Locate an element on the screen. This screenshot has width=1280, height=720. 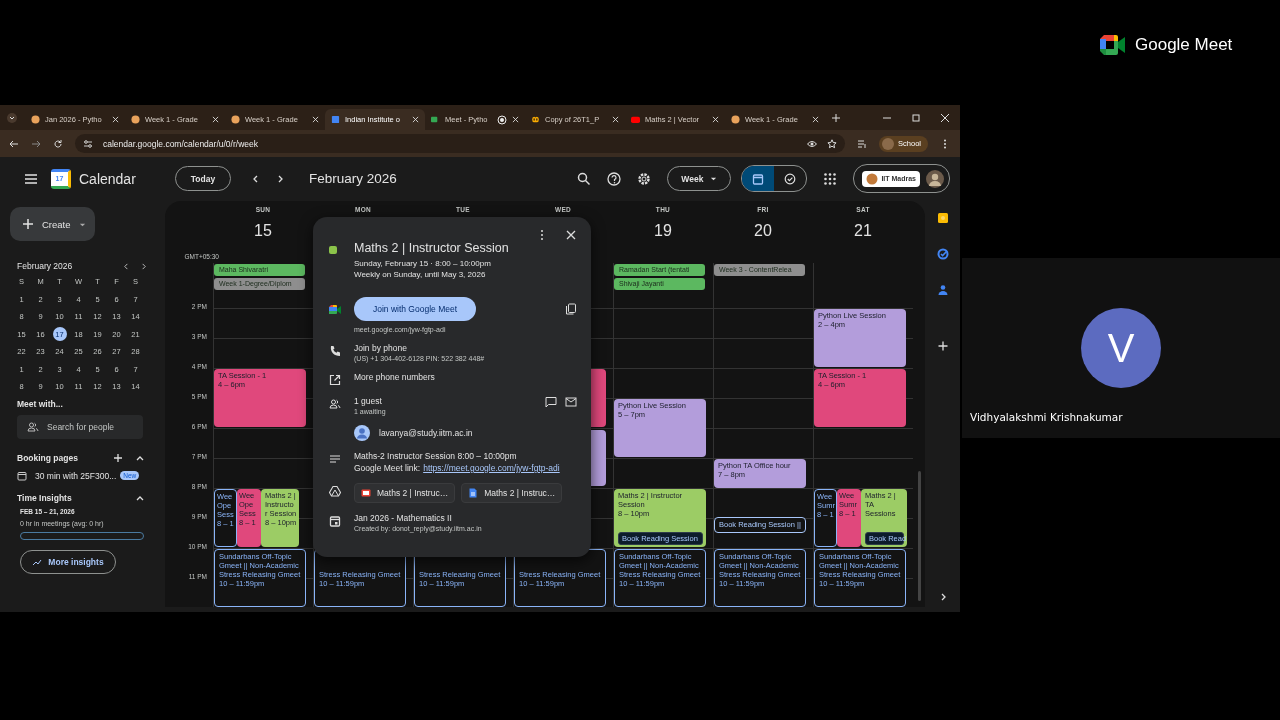
eye-icon is located at coordinates (812, 143).